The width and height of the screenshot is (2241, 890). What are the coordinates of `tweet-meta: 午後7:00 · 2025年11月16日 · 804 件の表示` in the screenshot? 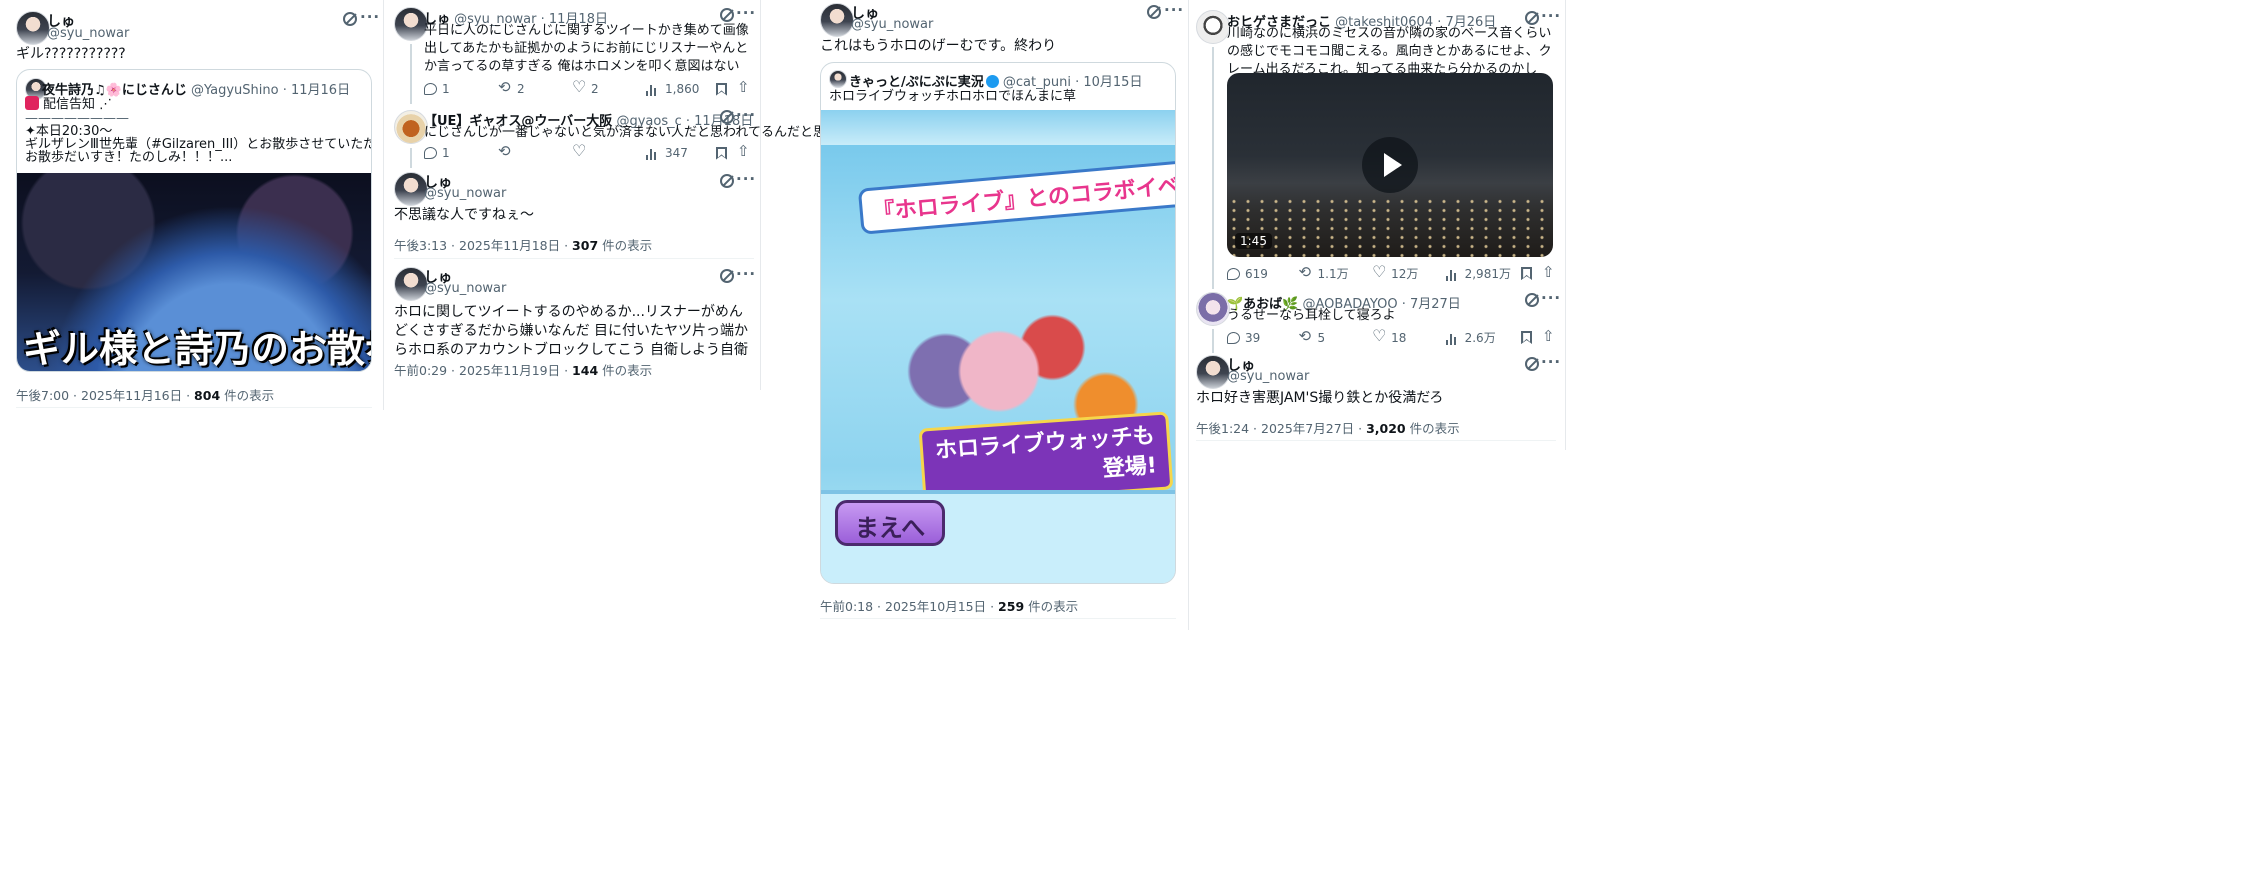 It's located at (145, 395).